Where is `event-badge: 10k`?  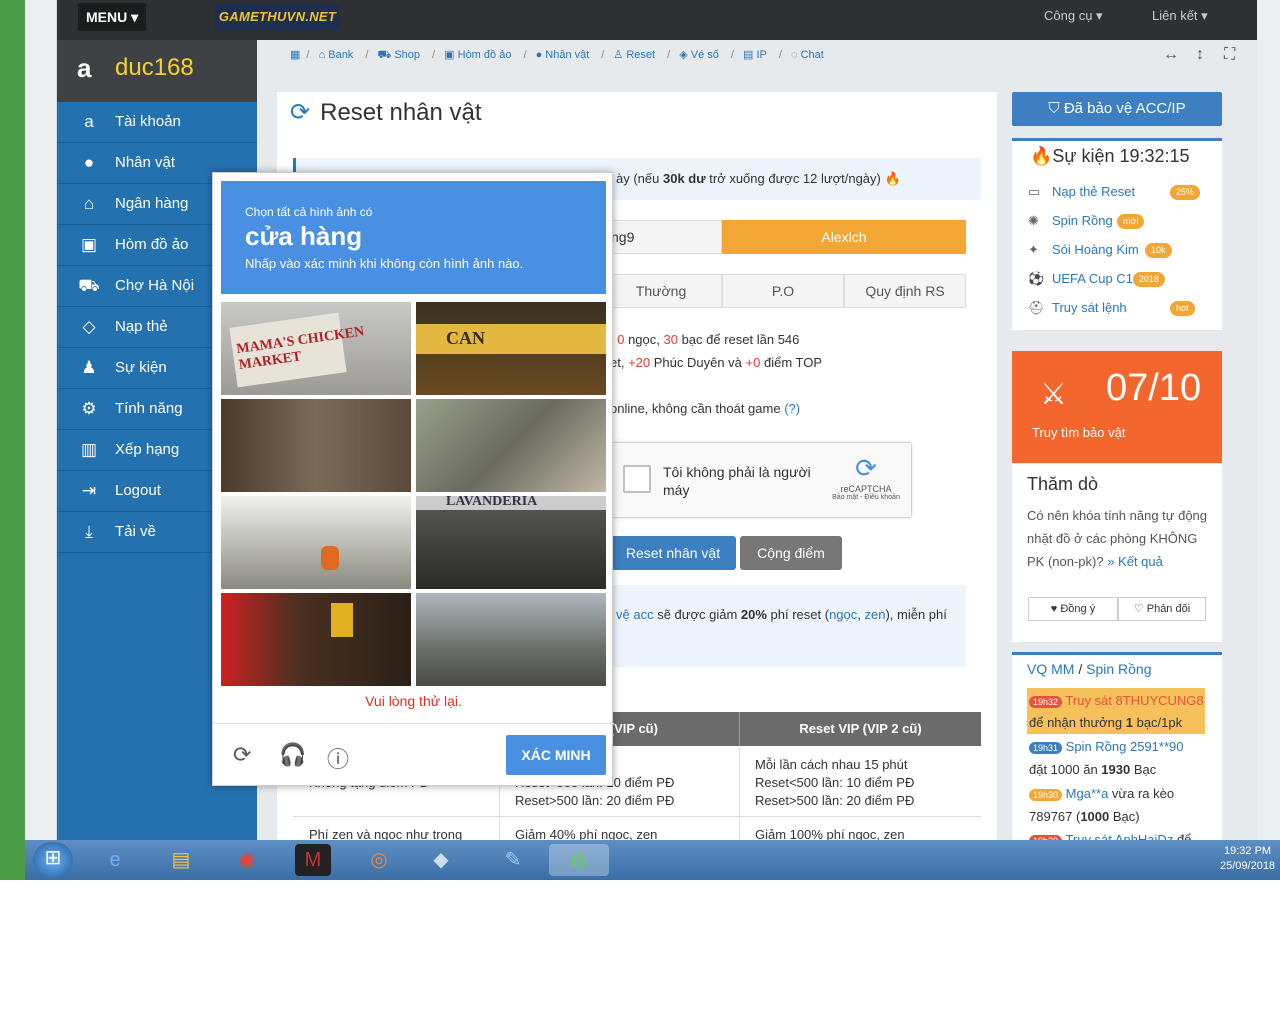 event-badge: 10k is located at coordinates (1158, 250).